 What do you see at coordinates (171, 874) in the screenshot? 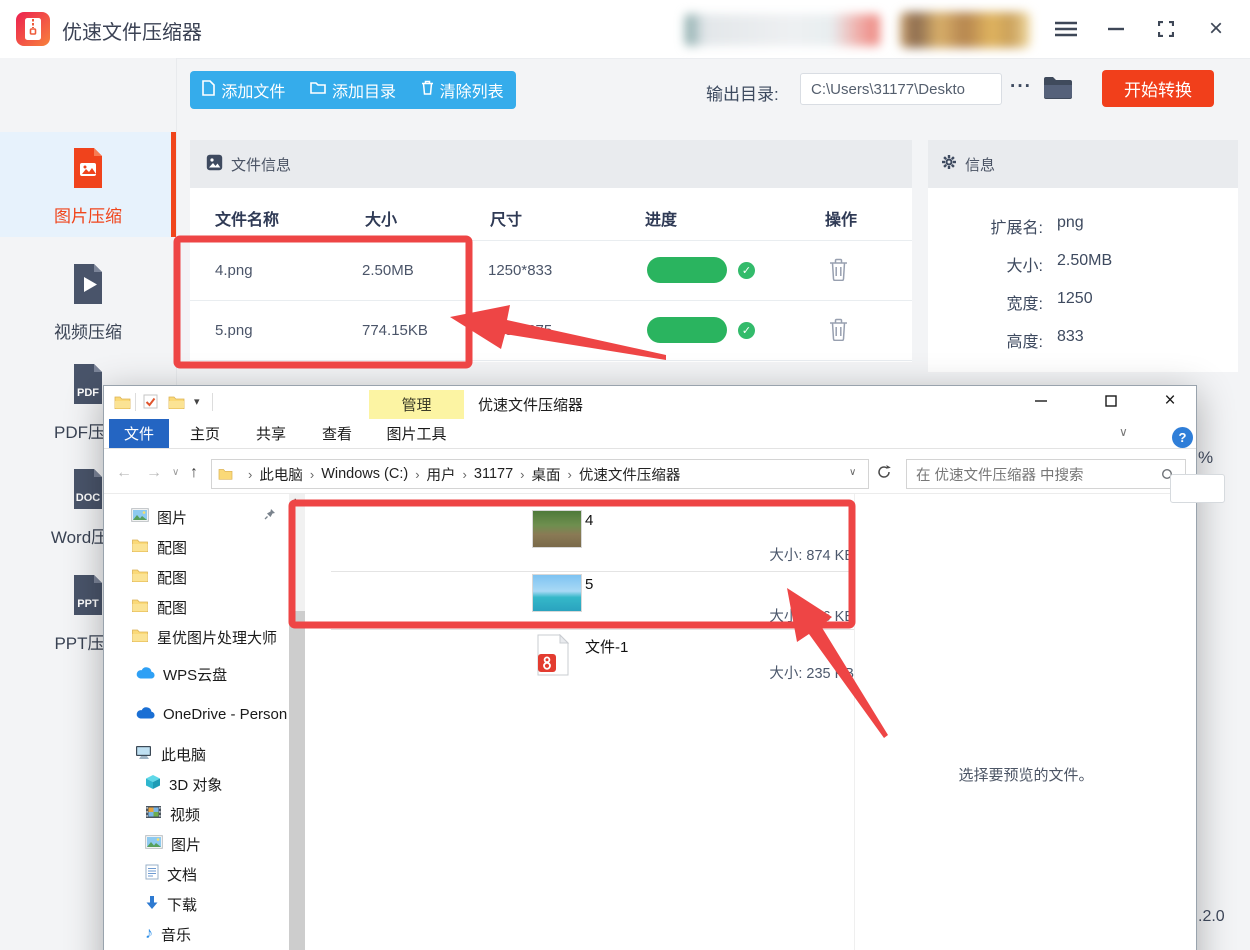
I see `tree-item-documents: 文档` at bounding box center [171, 874].